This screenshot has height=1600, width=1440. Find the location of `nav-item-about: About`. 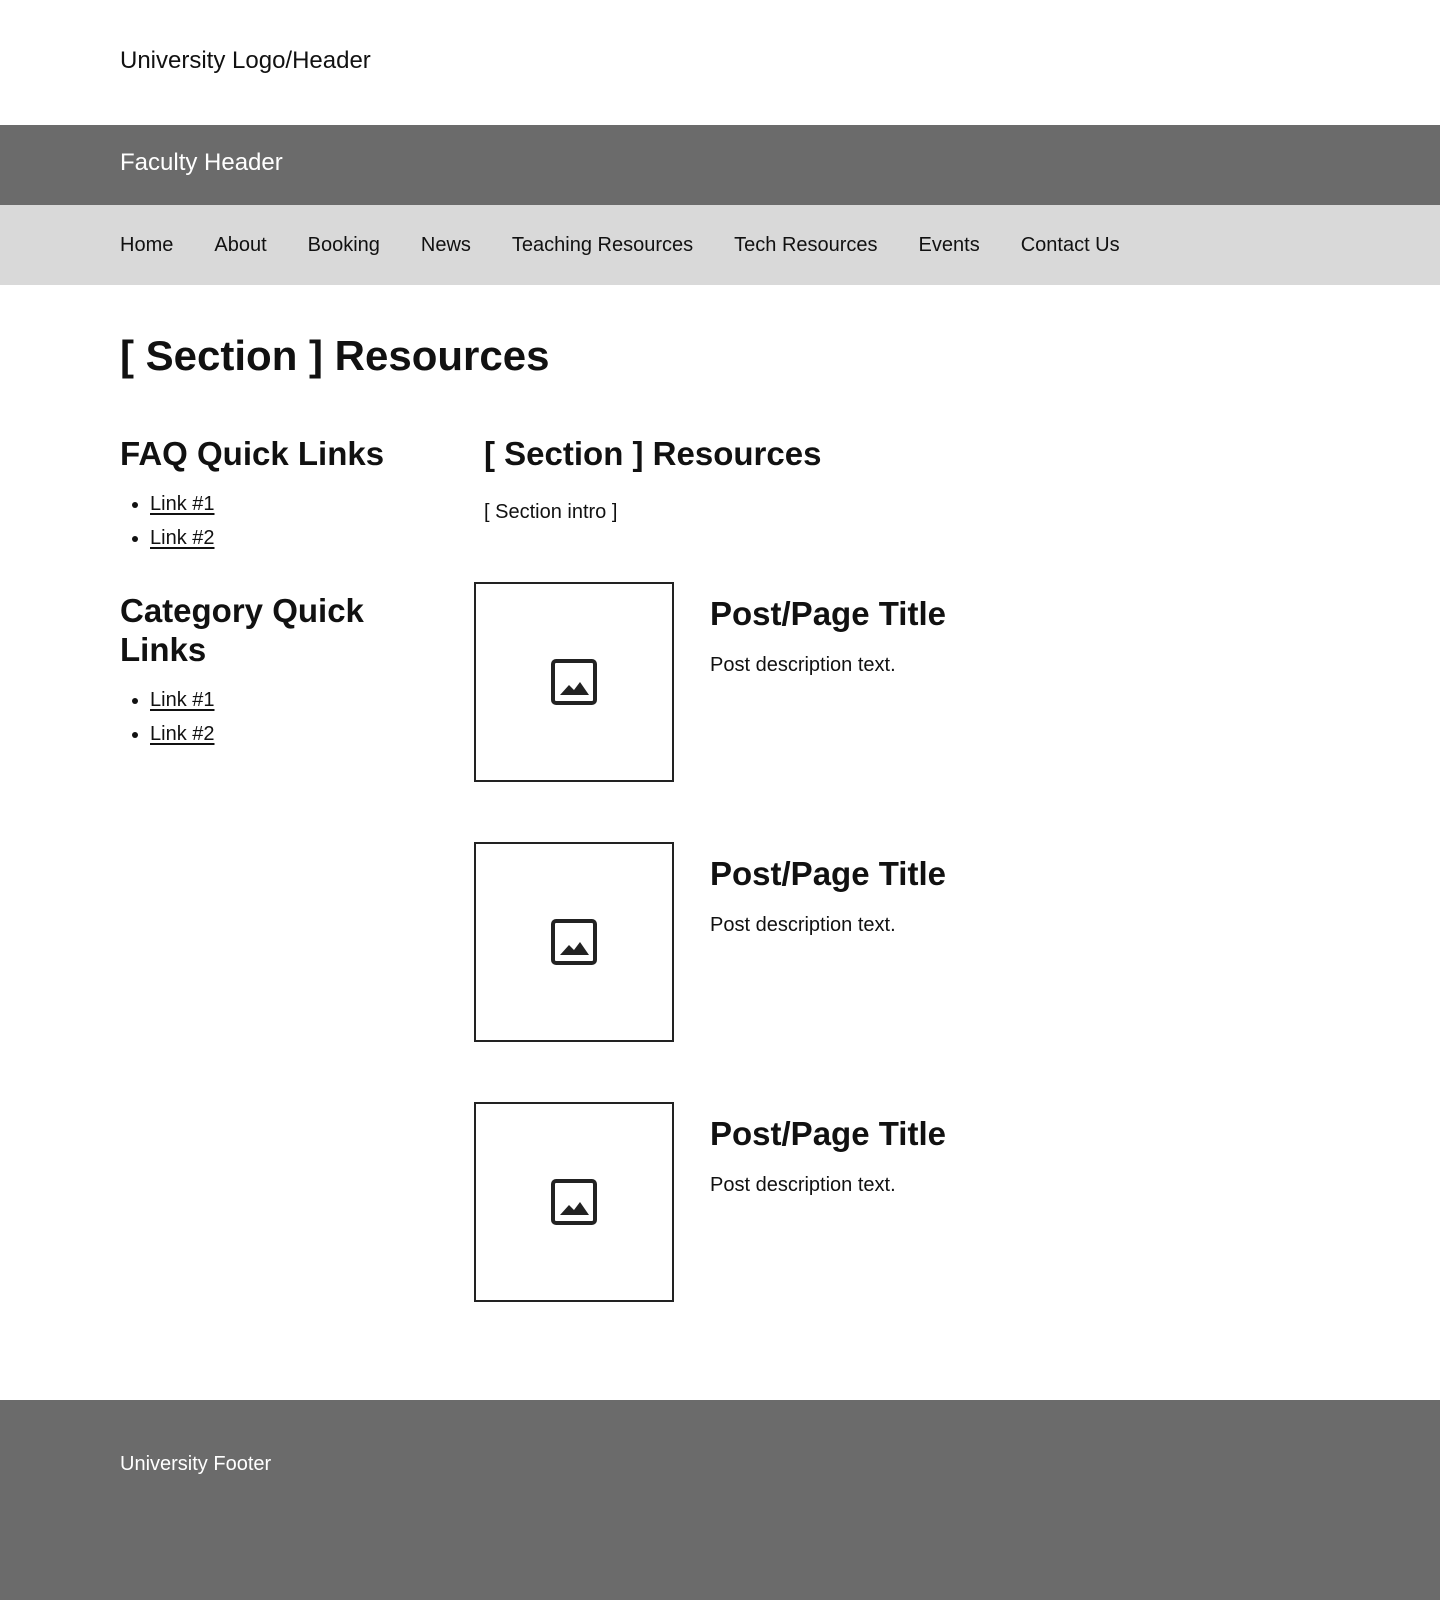

nav-item-about: About is located at coordinates (240, 245).